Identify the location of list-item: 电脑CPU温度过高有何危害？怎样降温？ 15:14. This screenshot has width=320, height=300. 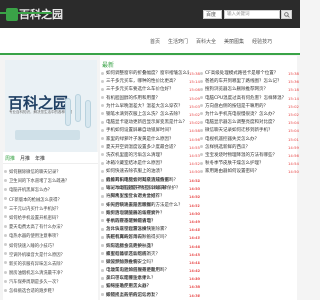
(259, 99).